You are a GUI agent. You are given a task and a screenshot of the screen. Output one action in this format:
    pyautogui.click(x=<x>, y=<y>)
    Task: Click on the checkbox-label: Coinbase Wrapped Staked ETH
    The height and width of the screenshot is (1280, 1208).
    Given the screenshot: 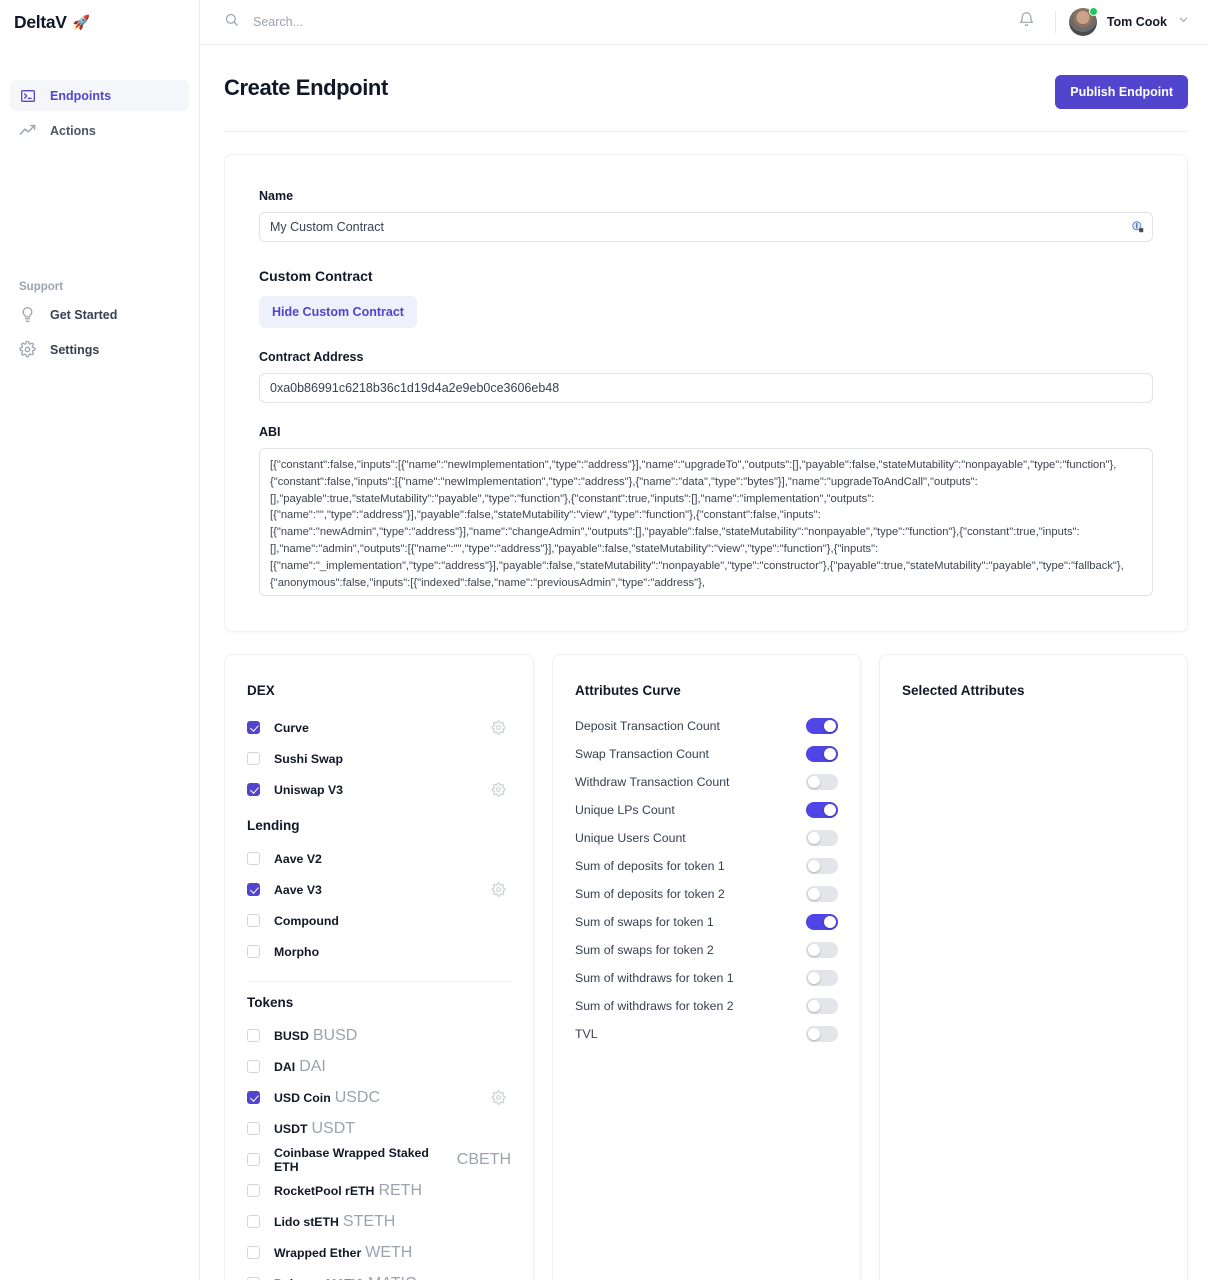 What is the action you would take?
    pyautogui.click(x=351, y=1159)
    